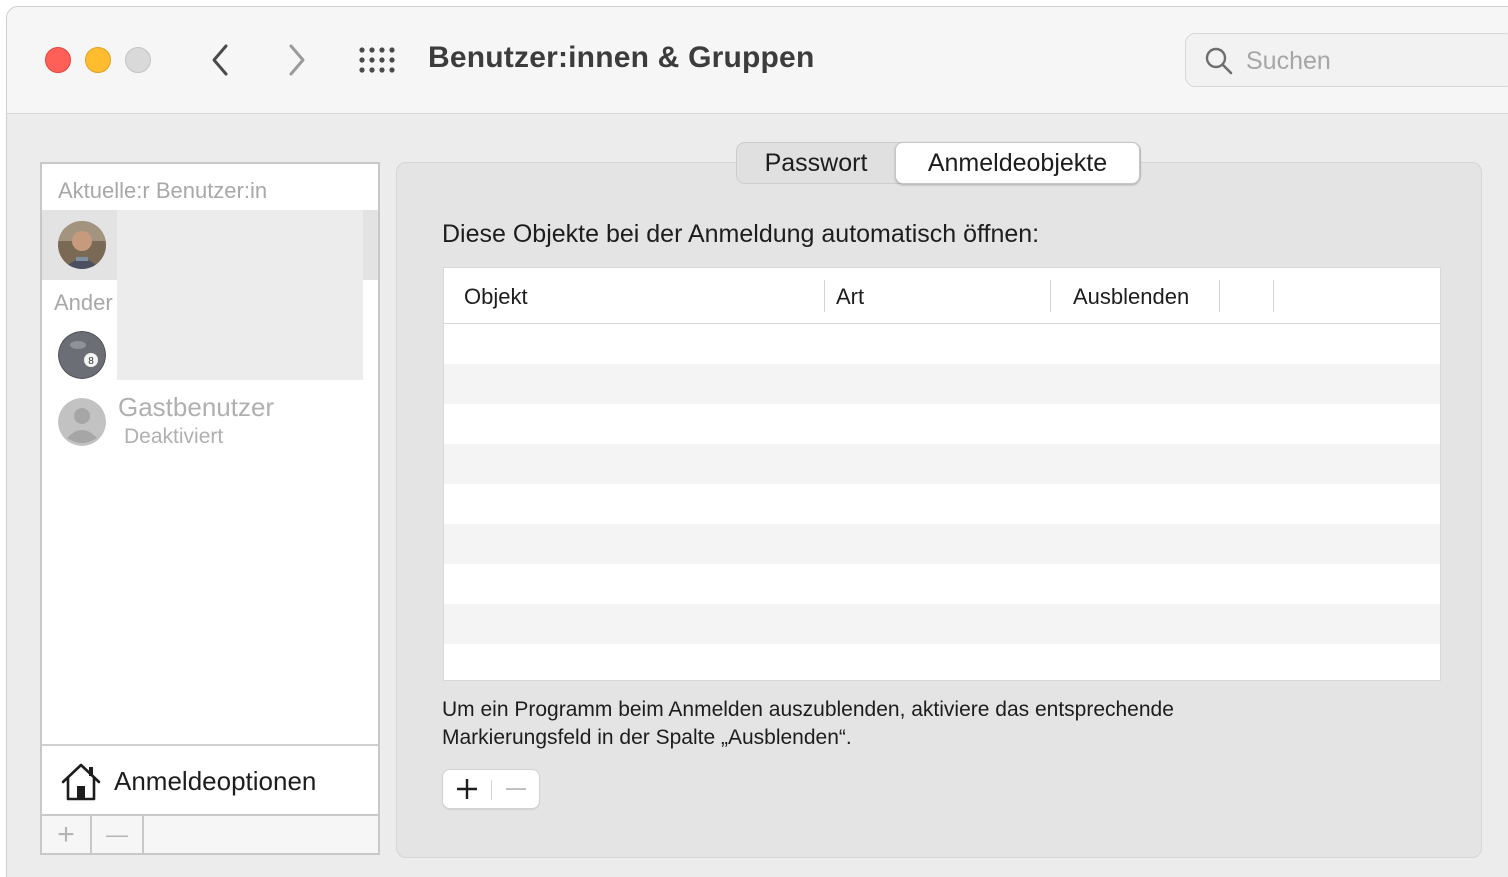 The width and height of the screenshot is (1508, 877). I want to click on guest-user-name: Gastbenutzer, so click(196, 407).